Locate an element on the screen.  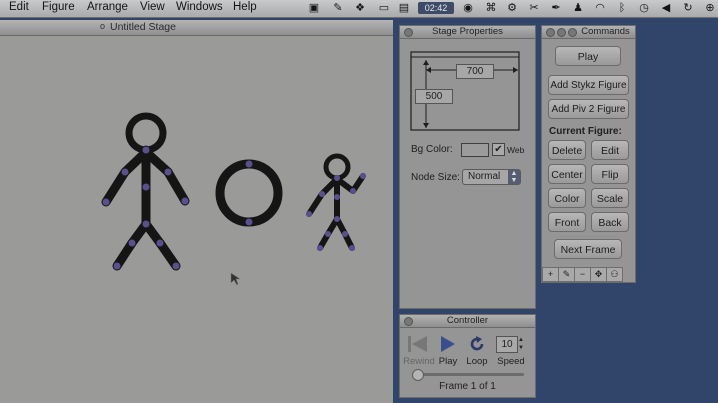
frame-slider-track is located at coordinates (469, 374).